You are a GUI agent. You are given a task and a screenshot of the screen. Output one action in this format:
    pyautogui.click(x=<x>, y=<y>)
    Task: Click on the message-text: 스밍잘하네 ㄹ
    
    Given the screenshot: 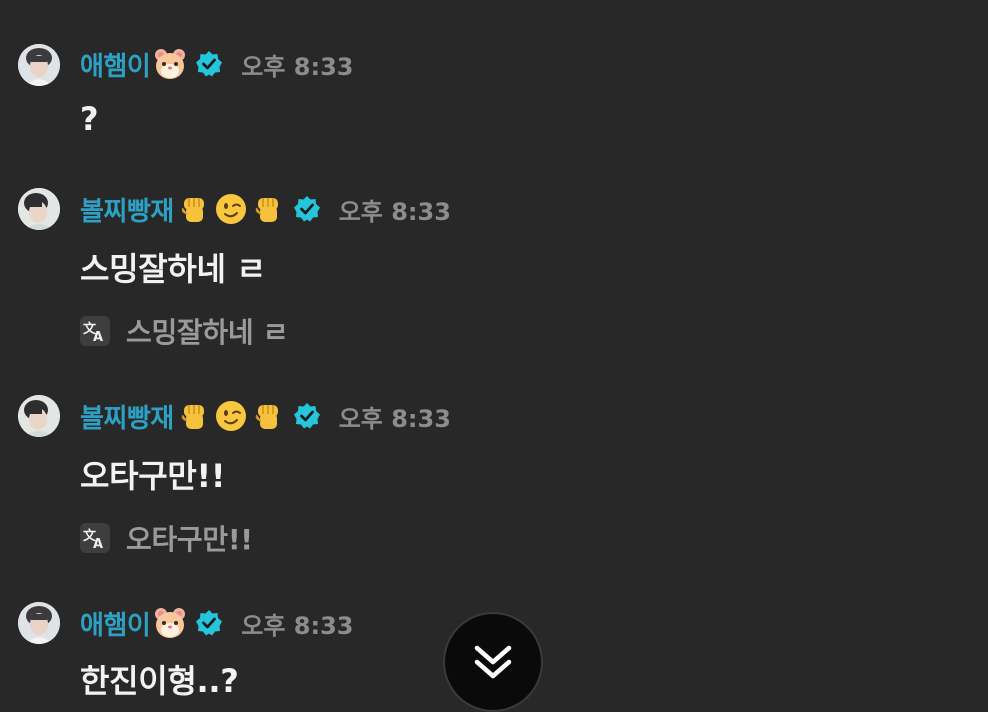 What is the action you would take?
    pyautogui.click(x=173, y=269)
    